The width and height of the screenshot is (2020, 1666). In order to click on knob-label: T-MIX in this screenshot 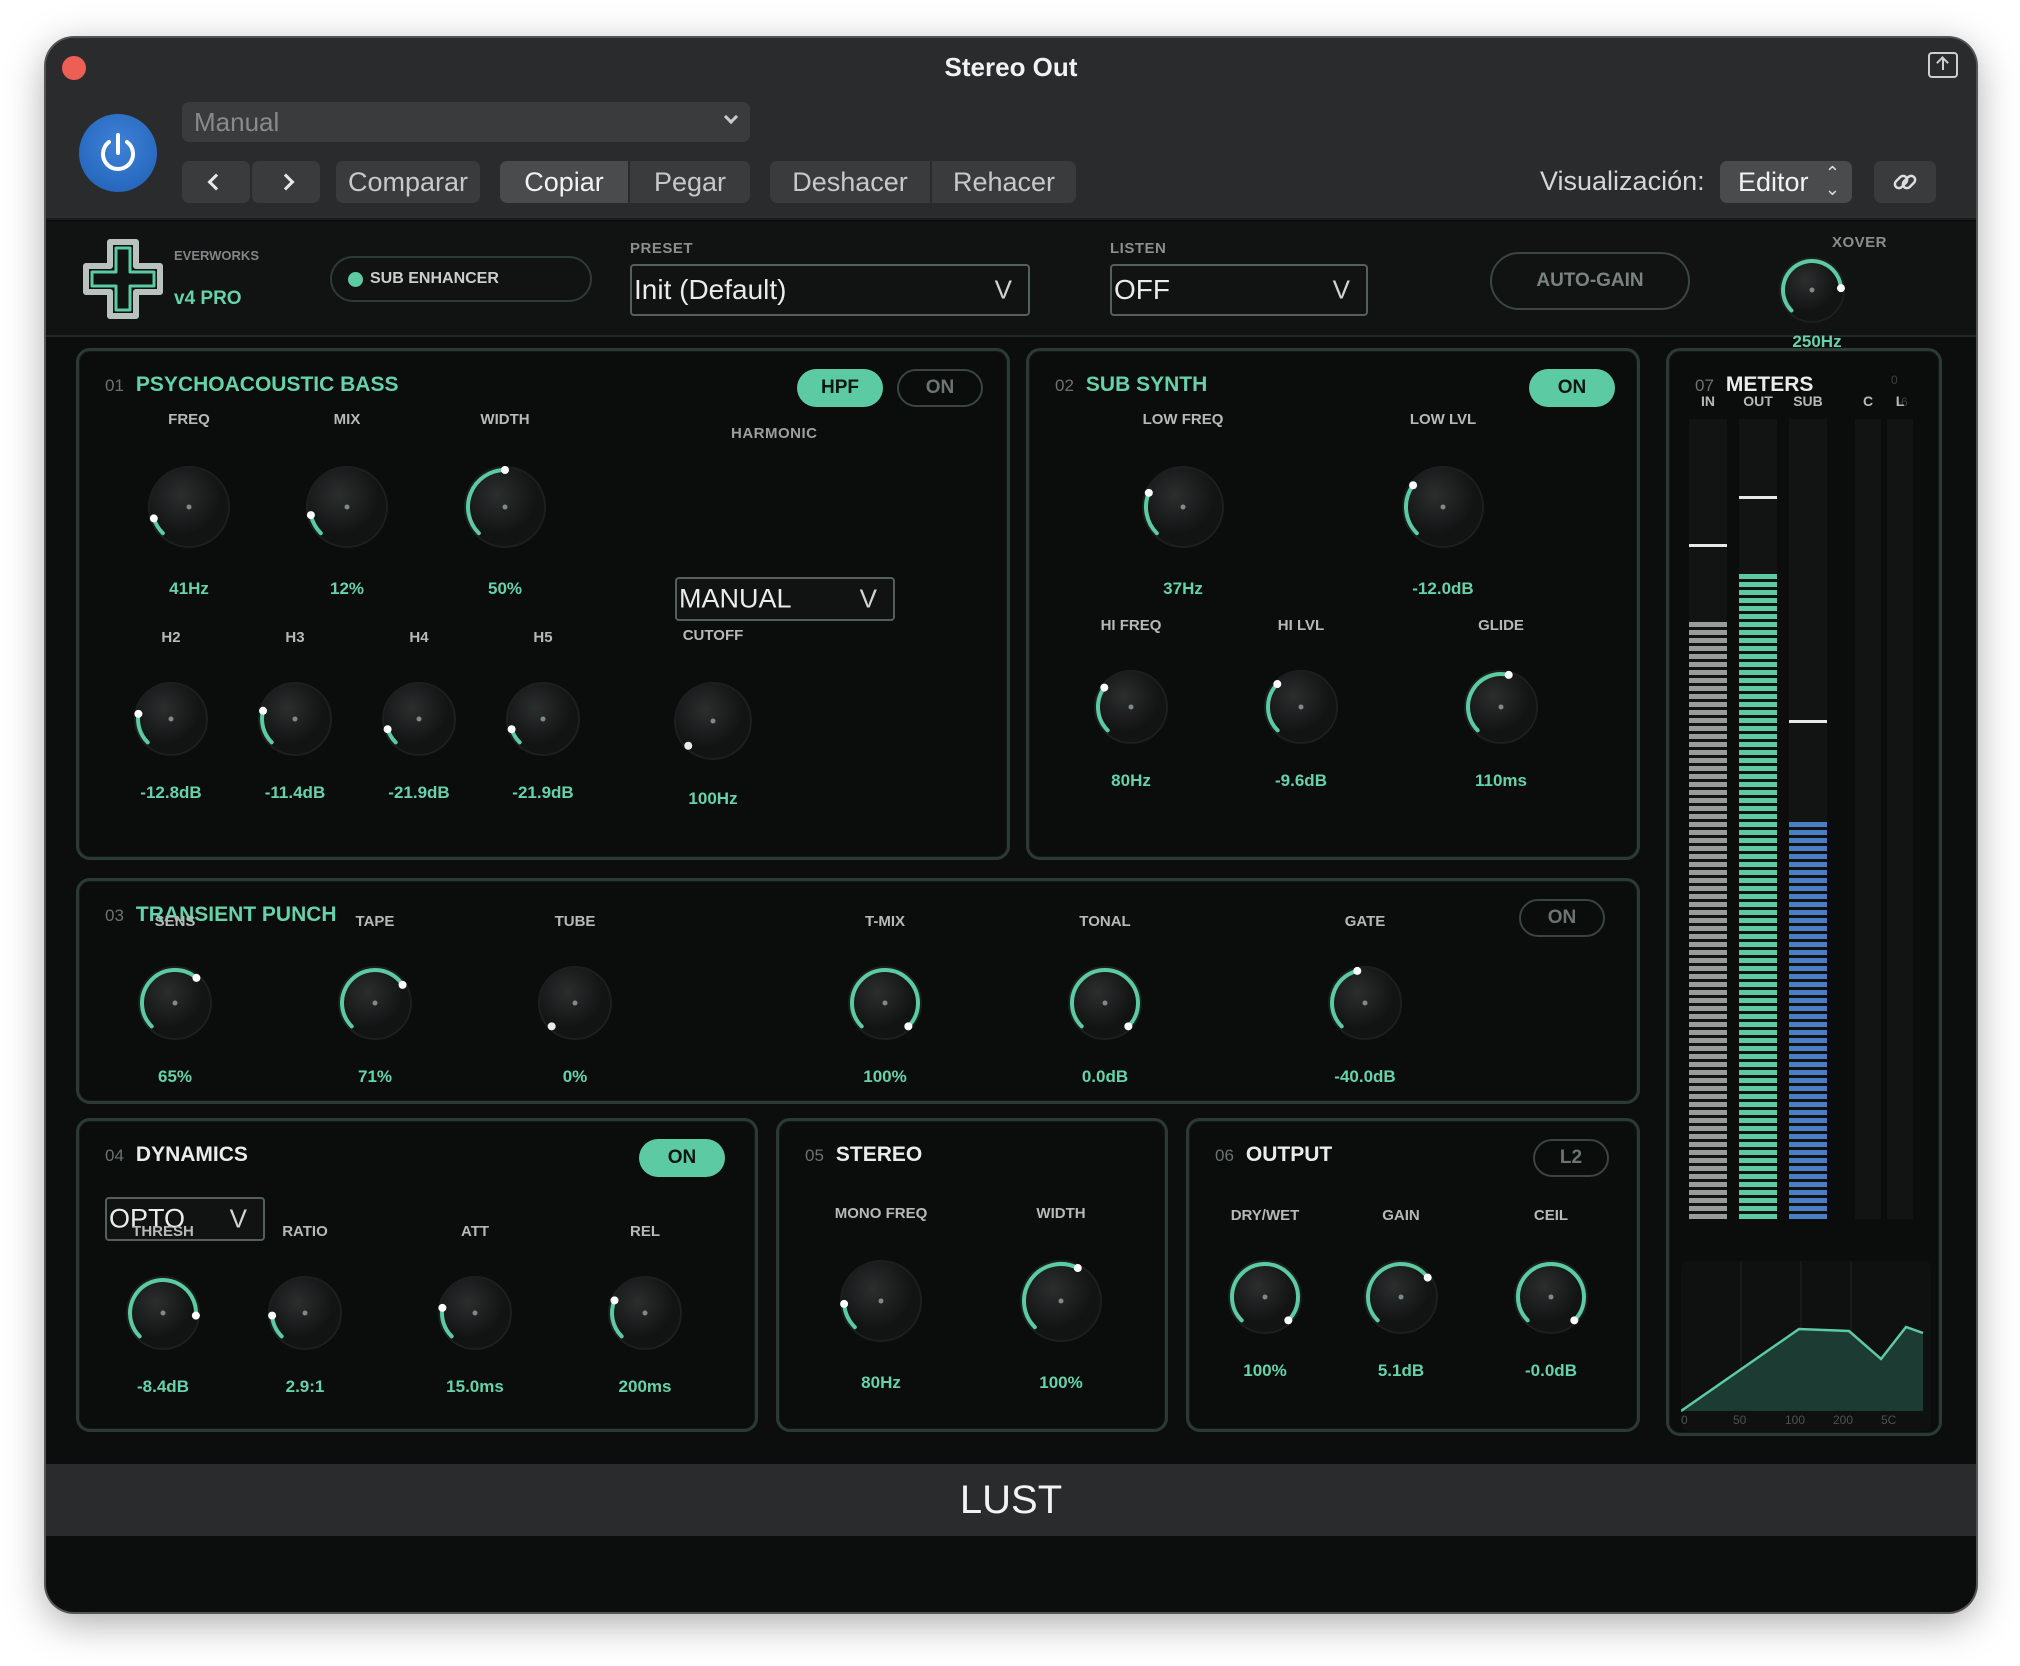, I will do `click(885, 921)`.